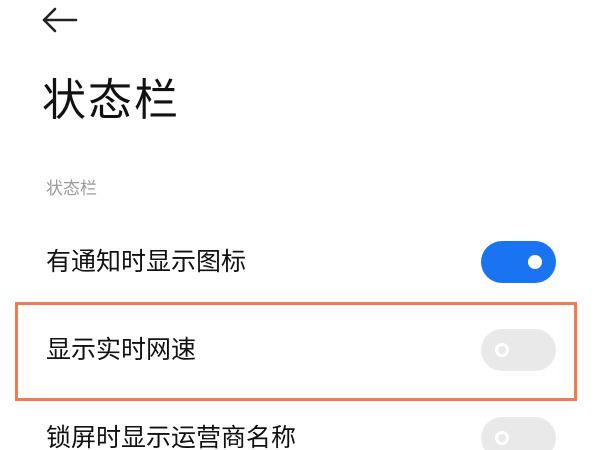 The width and height of the screenshot is (600, 450). Describe the element at coordinates (518, 433) in the screenshot. I see `lockscreen-carrier-name-toggle` at that location.